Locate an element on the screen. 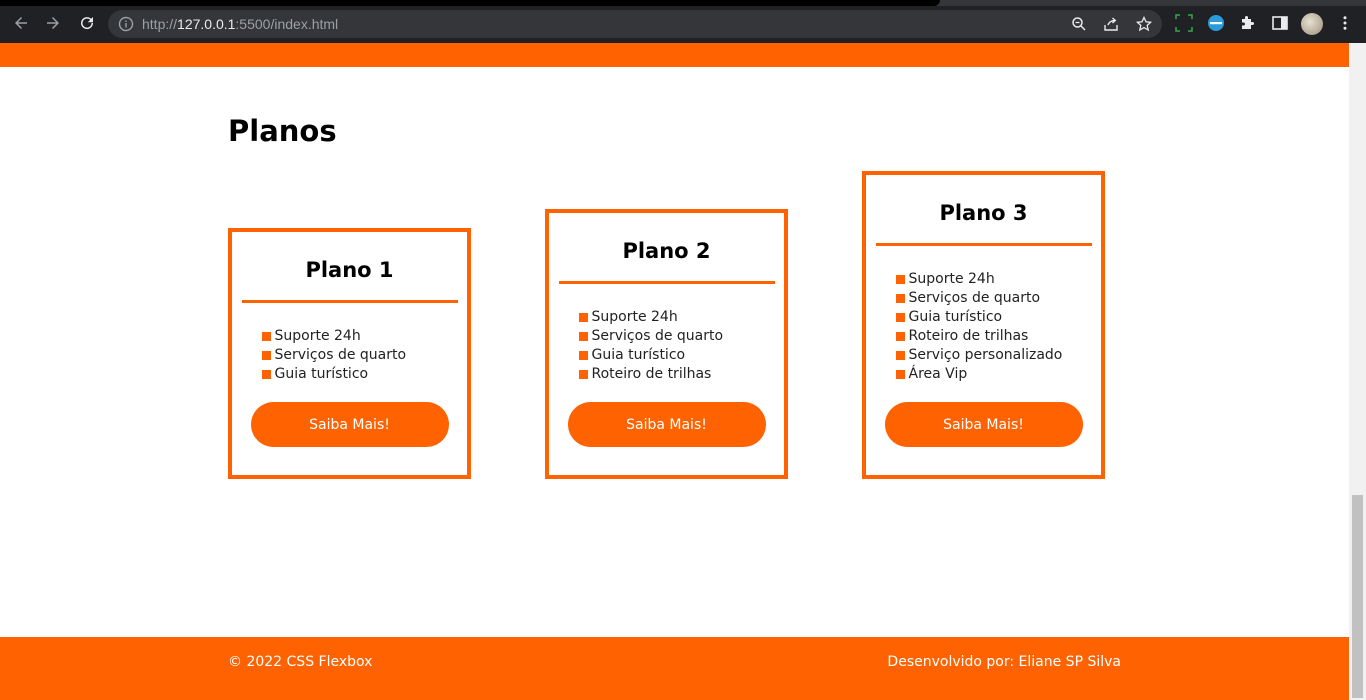  url-host: 127.0.0.1 is located at coordinates (206, 24).